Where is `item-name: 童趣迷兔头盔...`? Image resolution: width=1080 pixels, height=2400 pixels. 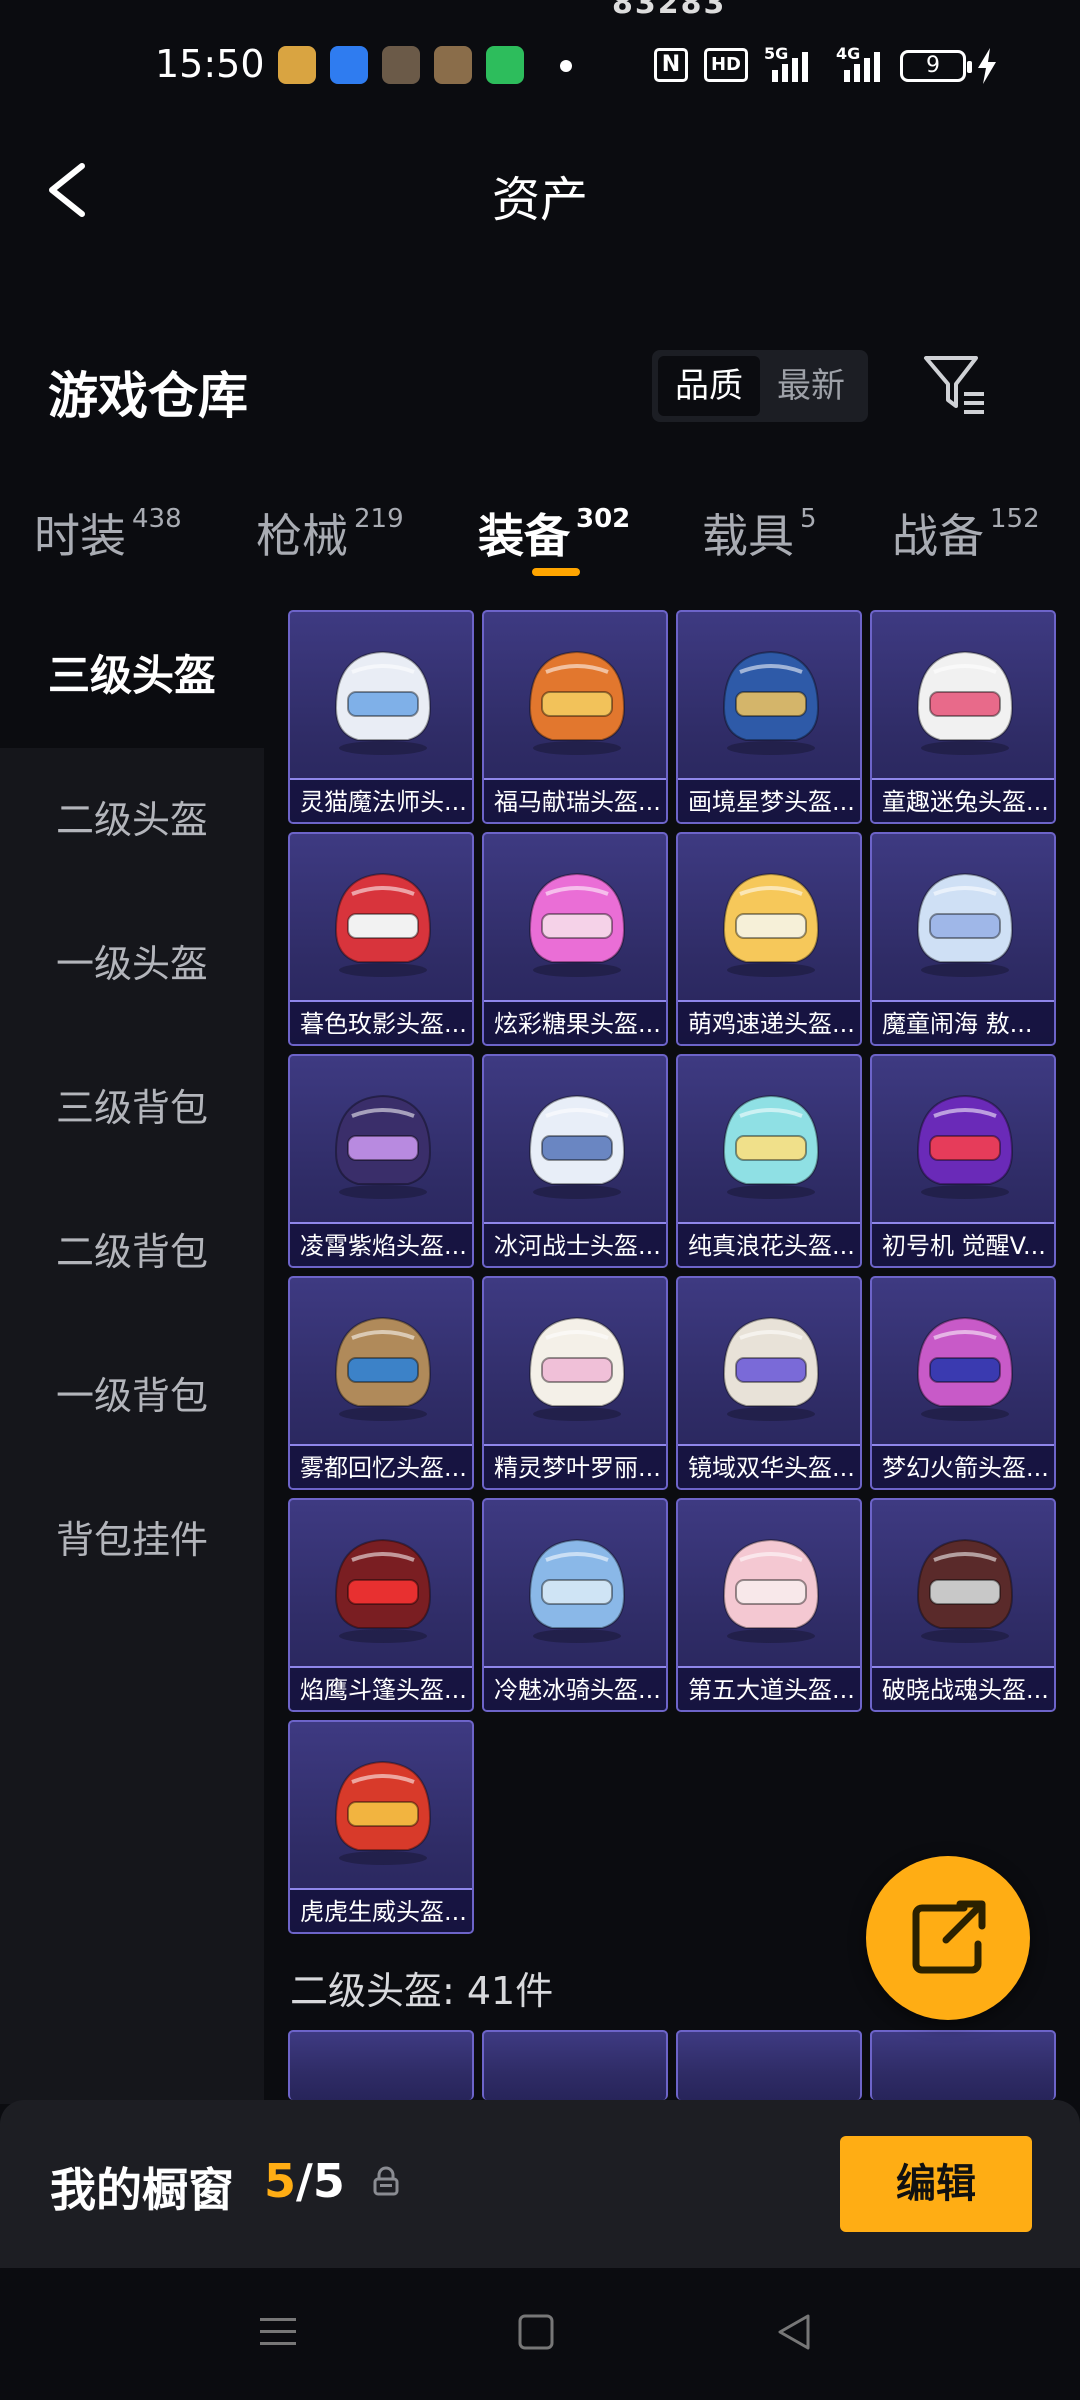 item-name: 童趣迷兔头盔... is located at coordinates (963, 800).